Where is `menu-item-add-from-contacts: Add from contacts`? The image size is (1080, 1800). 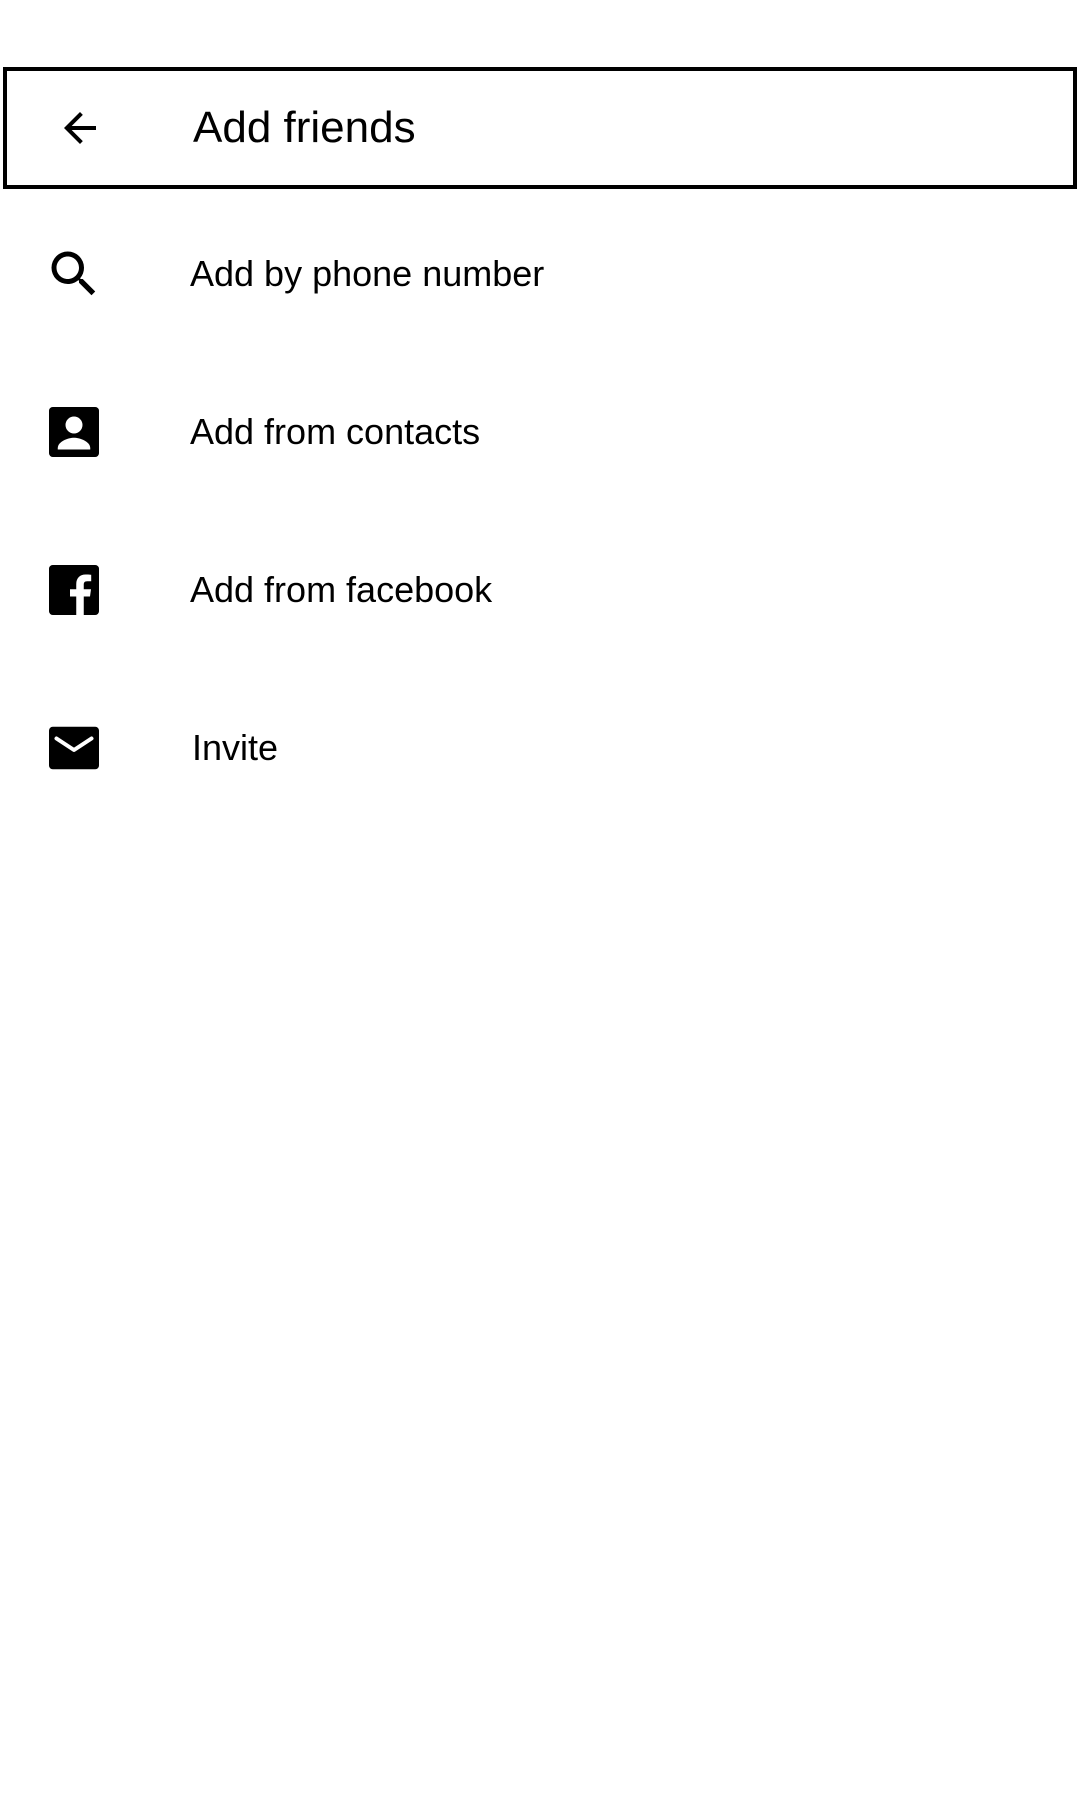 menu-item-add-from-contacts: Add from contacts is located at coordinates (540, 432).